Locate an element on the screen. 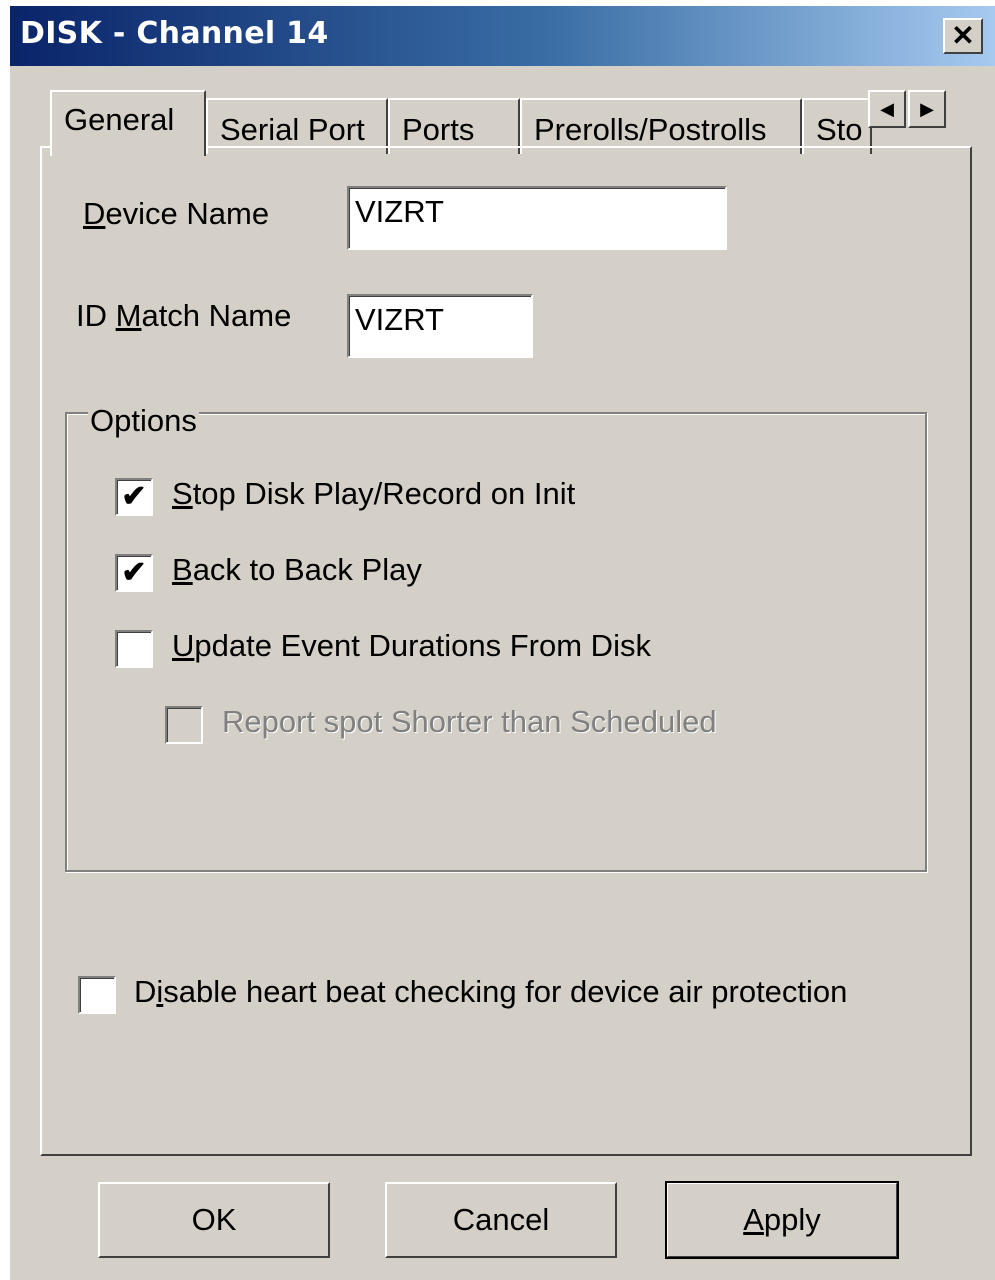 Image resolution: width=995 pixels, height=1280 pixels. tab-label: General is located at coordinates (119, 119).